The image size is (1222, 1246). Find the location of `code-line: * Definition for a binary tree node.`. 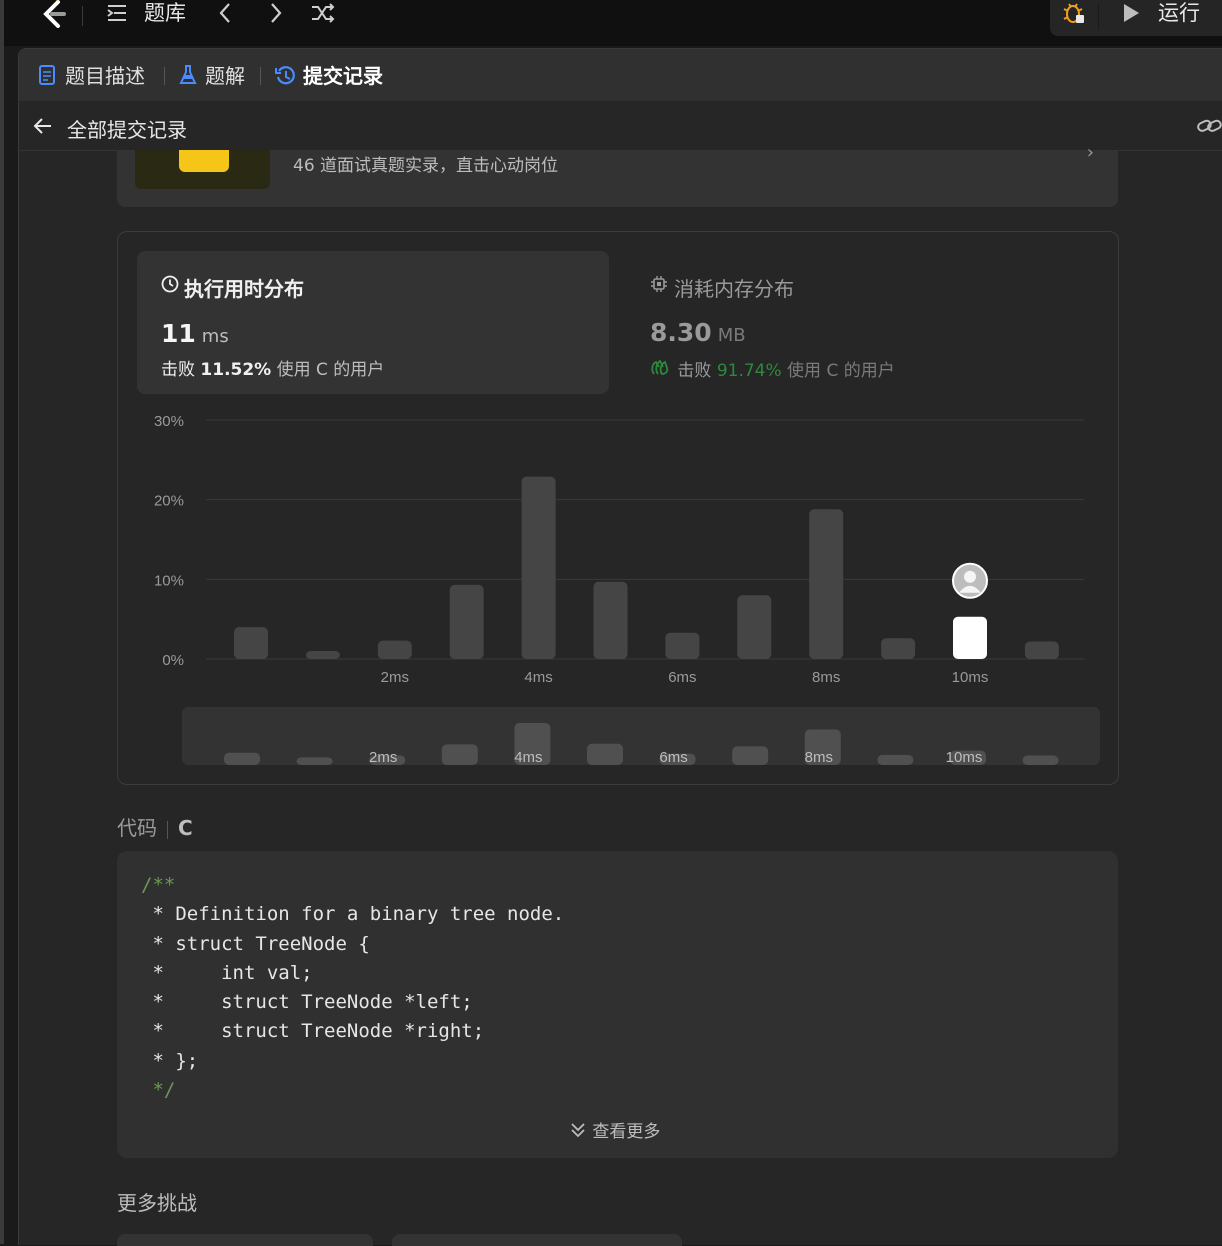

code-line: * Definition for a binary tree node. is located at coordinates (353, 914).